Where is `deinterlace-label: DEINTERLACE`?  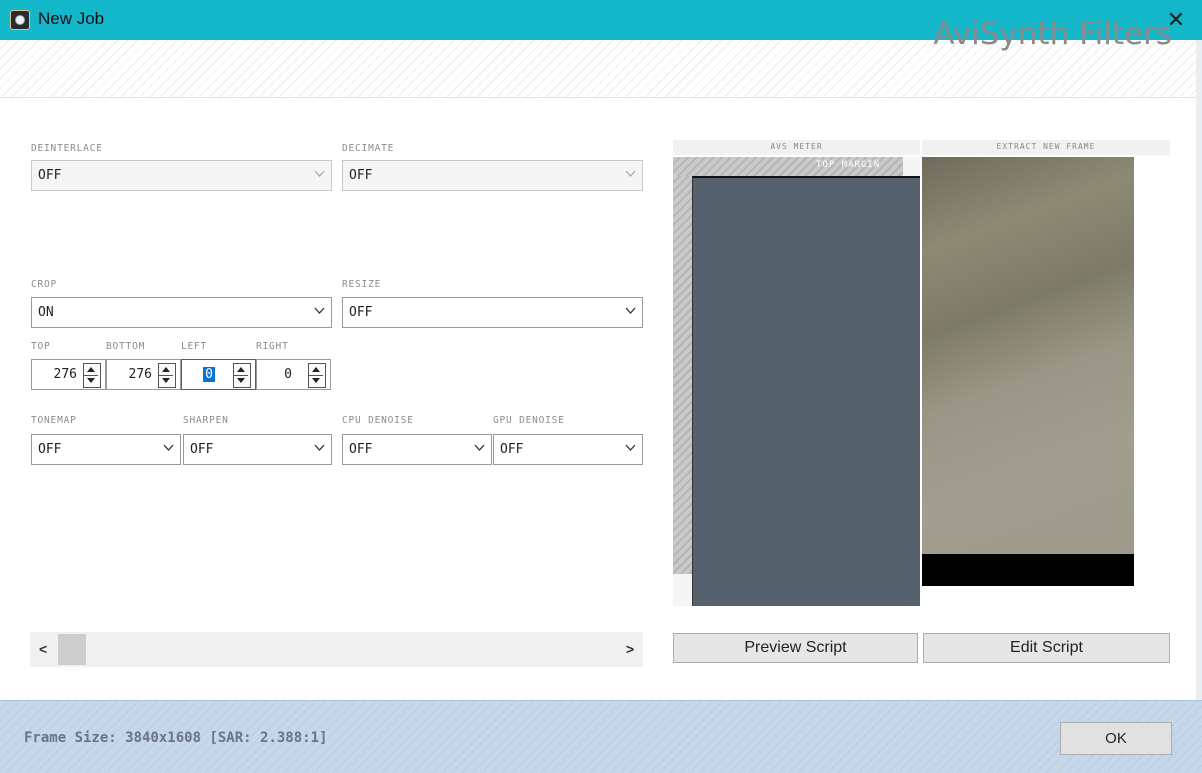
deinterlace-label: DEINTERLACE is located at coordinates (67, 148).